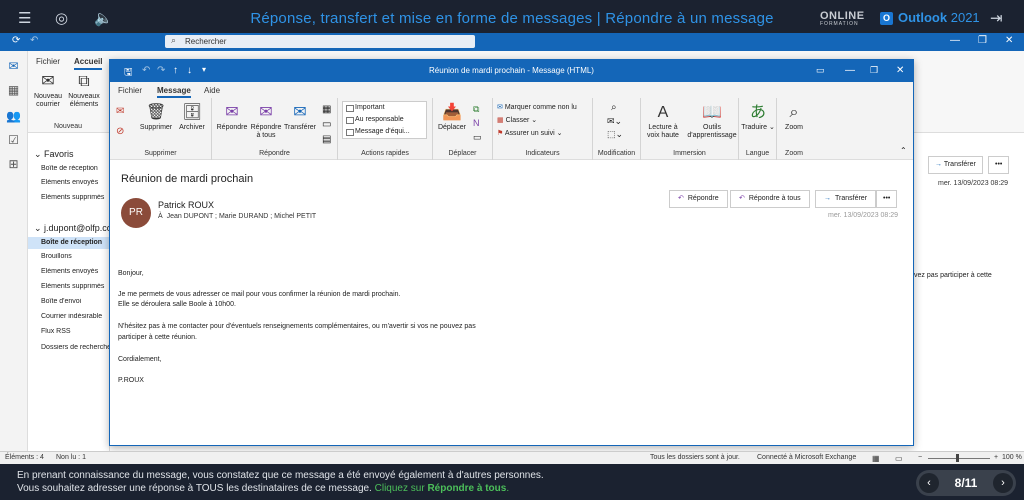  I want to click on forward-button-header: → Transférer, so click(846, 199).